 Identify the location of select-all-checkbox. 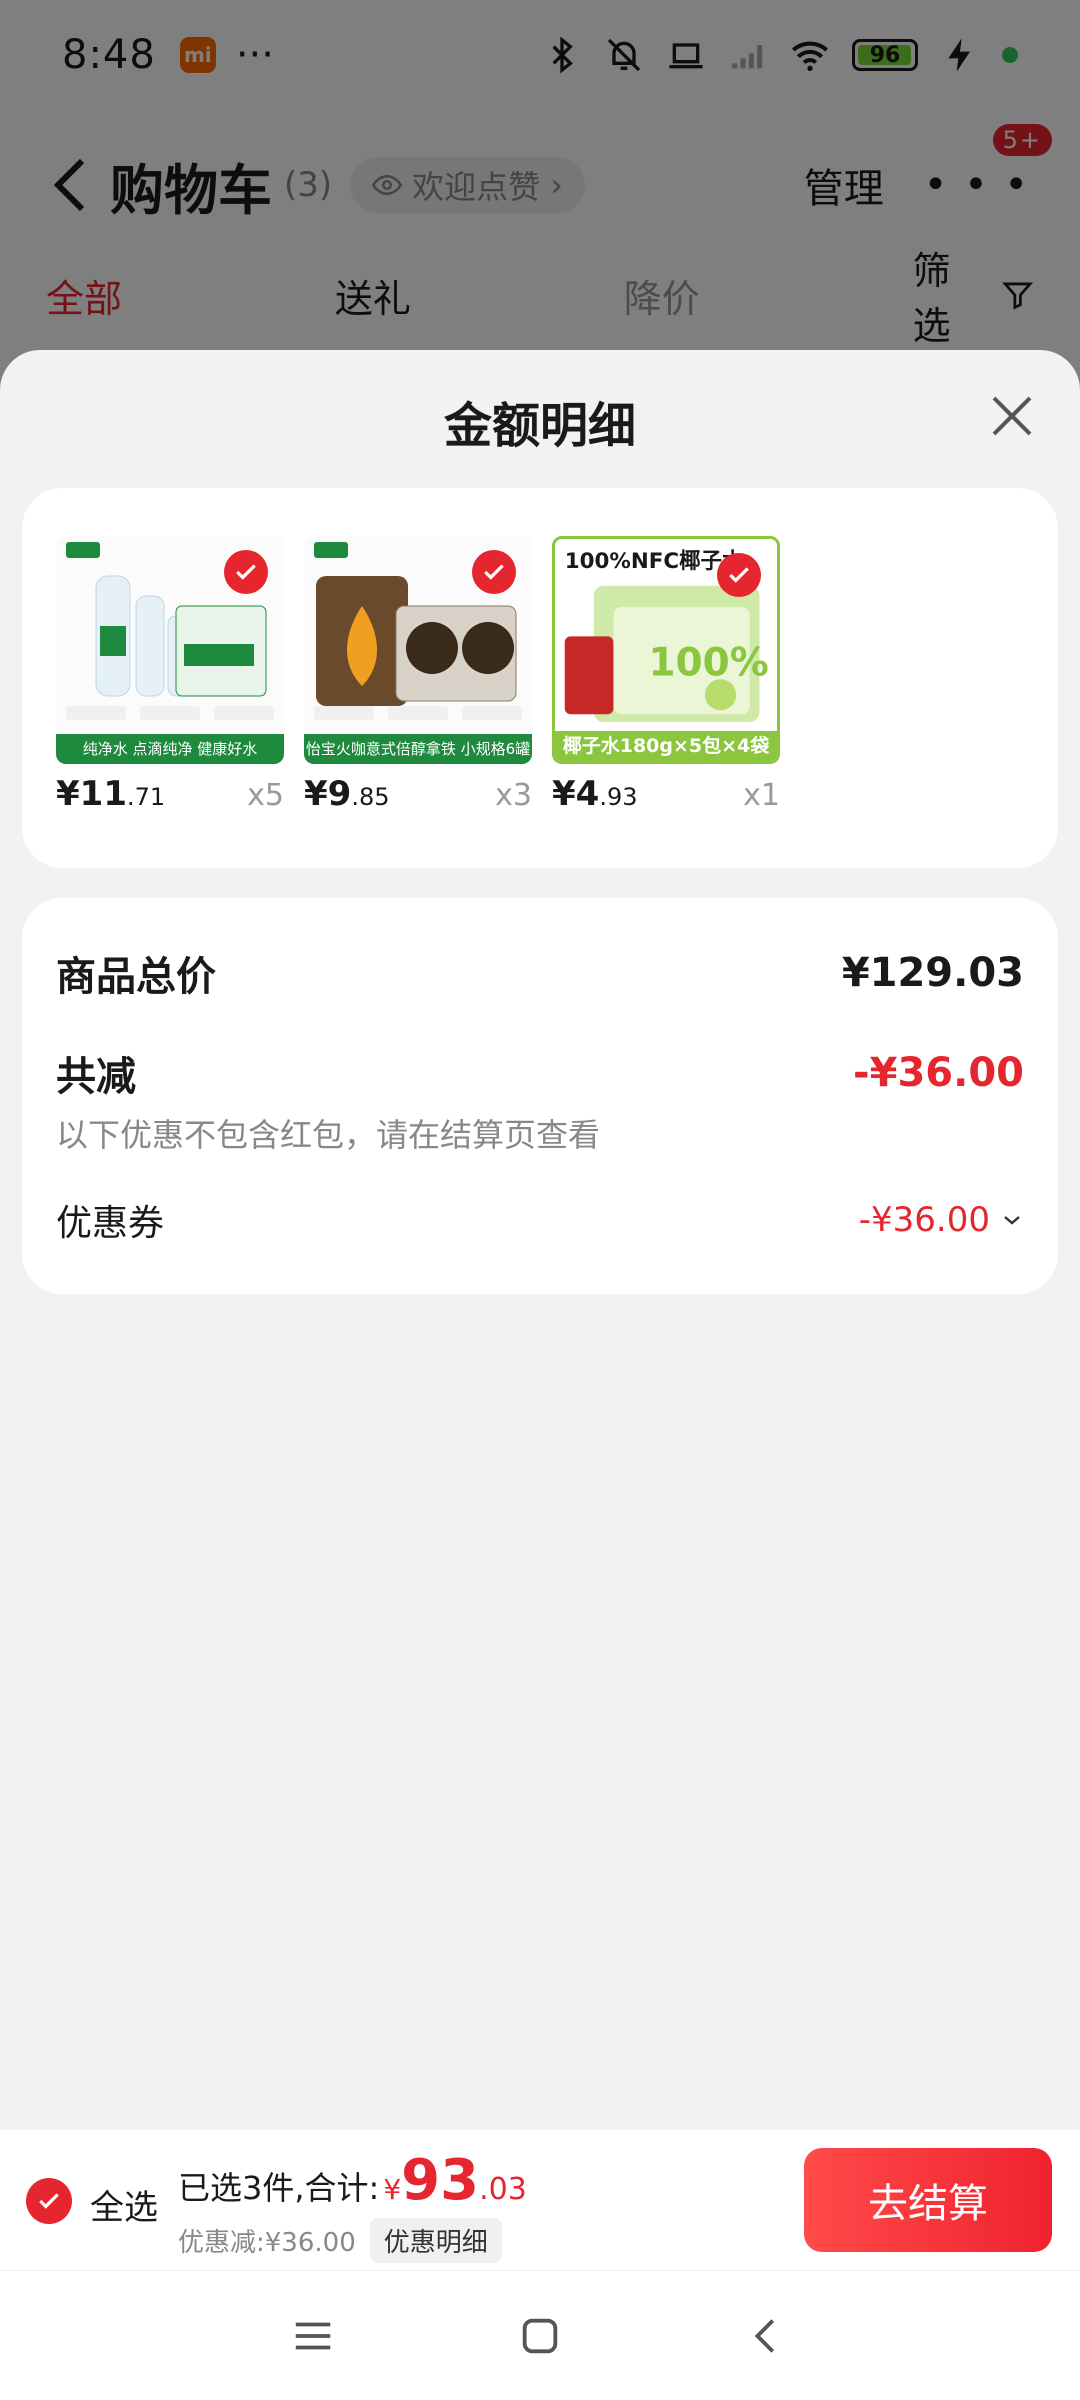
(49, 2201).